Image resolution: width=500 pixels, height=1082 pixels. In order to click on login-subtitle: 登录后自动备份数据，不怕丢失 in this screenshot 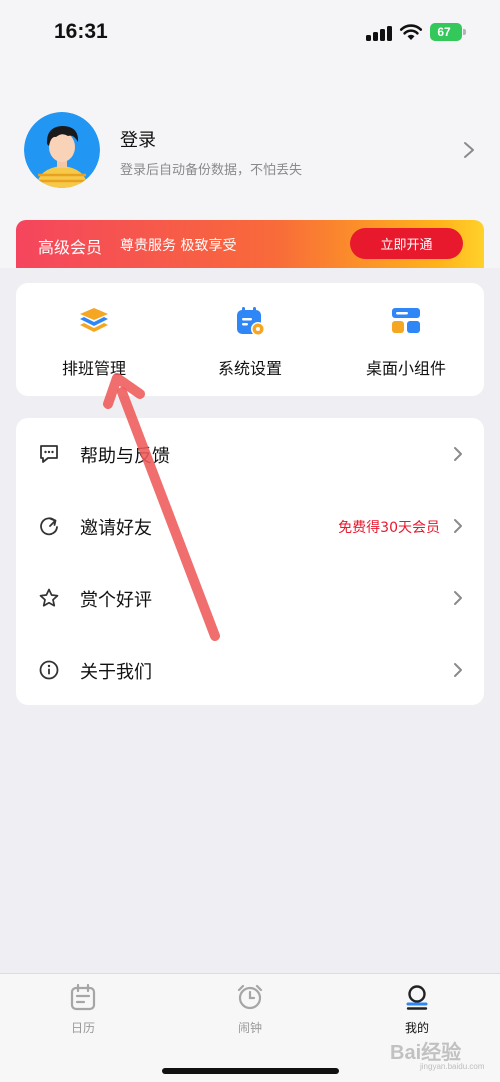, I will do `click(211, 170)`.